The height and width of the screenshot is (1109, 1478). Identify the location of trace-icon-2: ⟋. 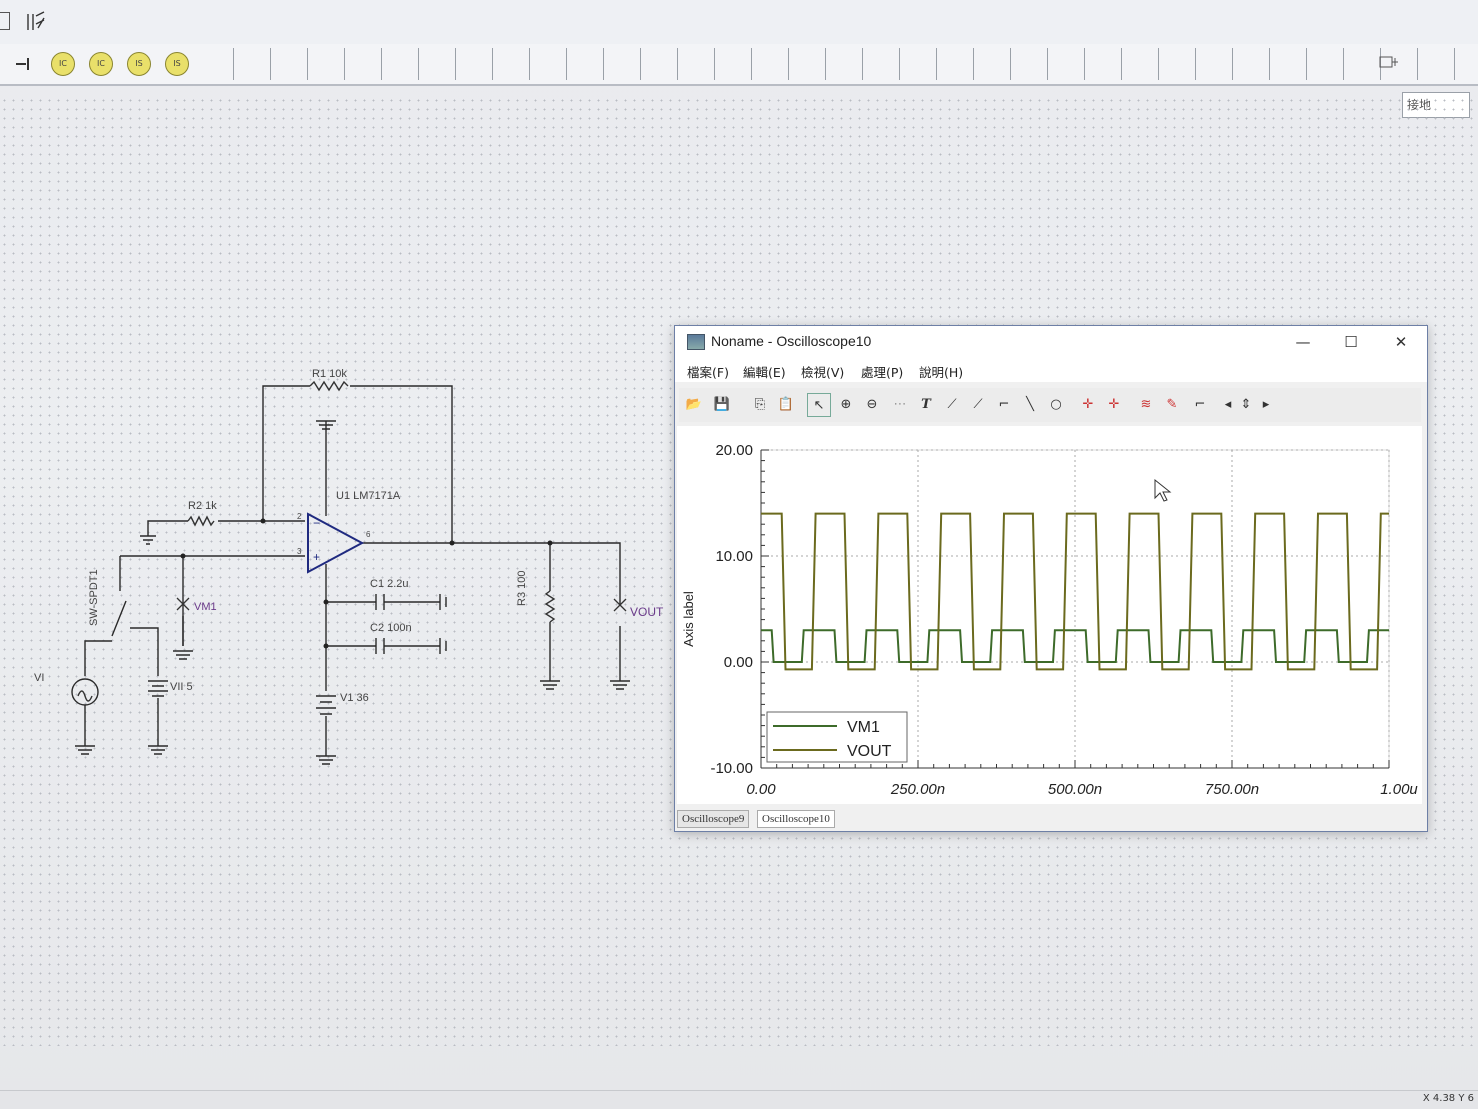
(978, 404).